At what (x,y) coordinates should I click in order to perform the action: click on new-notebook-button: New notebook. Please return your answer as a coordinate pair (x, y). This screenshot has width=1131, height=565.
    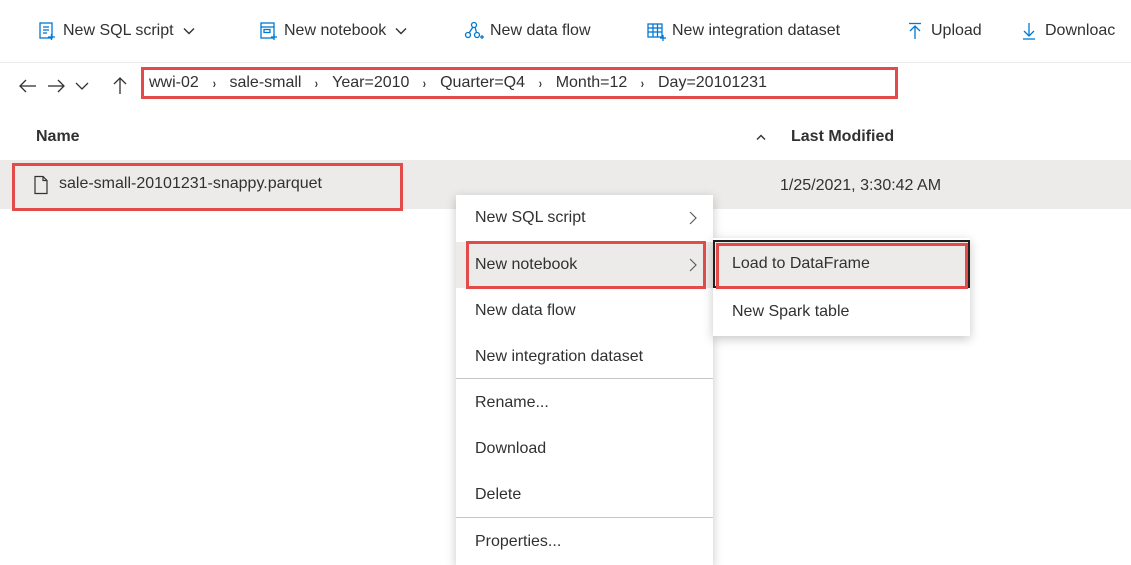
    Looking at the image, I should click on (333, 31).